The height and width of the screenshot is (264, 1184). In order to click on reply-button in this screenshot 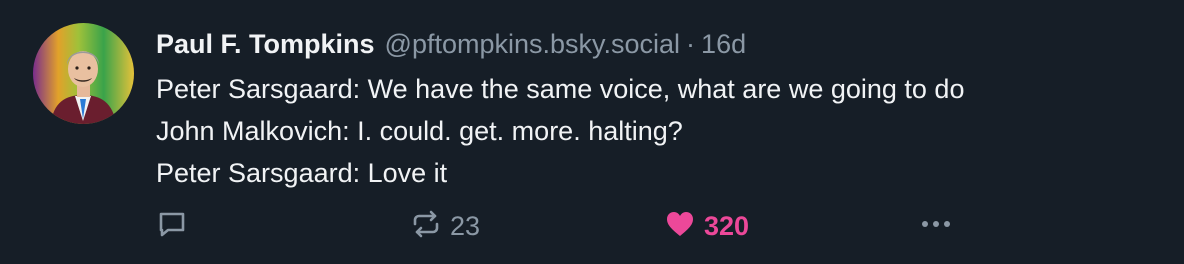, I will do `click(172, 226)`.